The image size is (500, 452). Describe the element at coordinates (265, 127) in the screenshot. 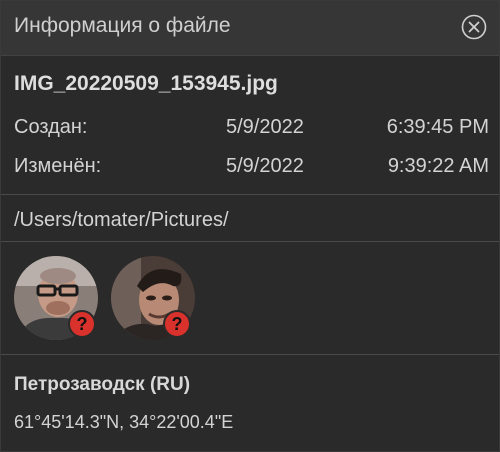

I see `created-date: 5/9/2022` at that location.